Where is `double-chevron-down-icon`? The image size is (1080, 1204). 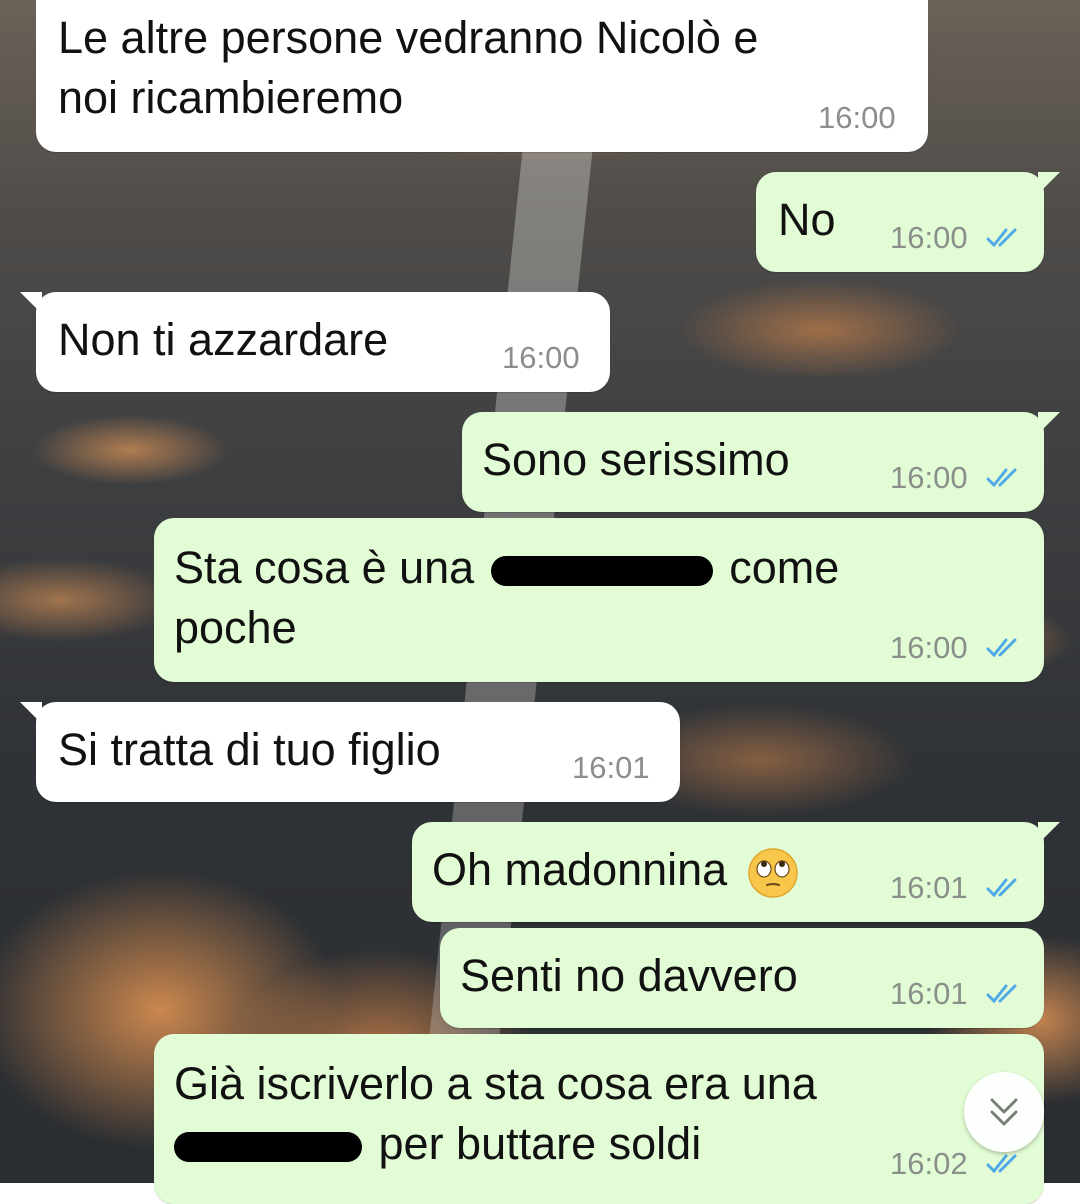 double-chevron-down-icon is located at coordinates (1004, 1112).